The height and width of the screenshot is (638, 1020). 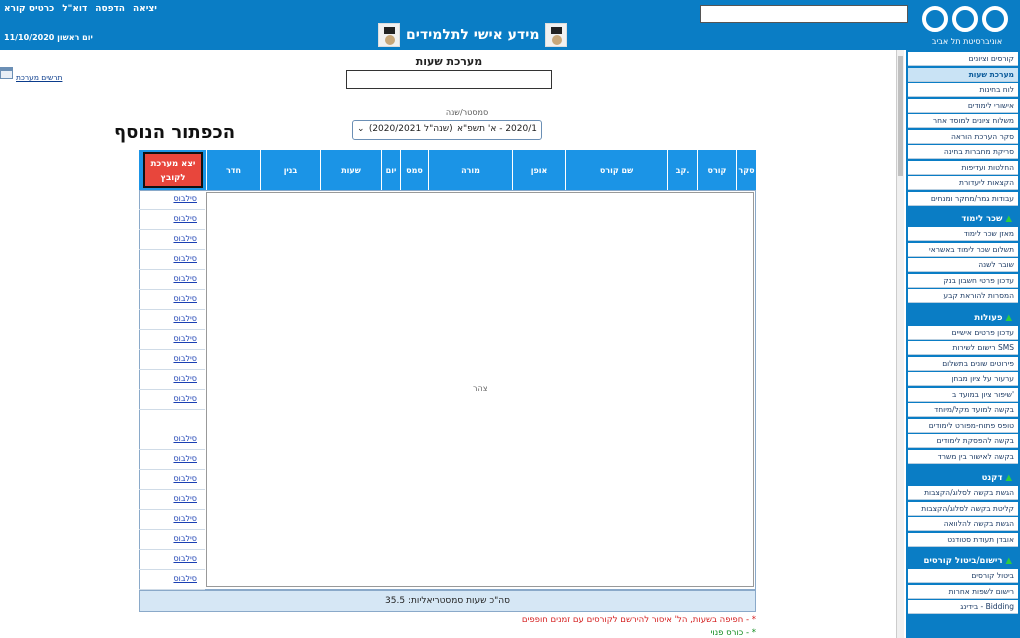 What do you see at coordinates (963, 379) in the screenshot?
I see `sidebar-item: ערעור על ציון מבחן` at bounding box center [963, 379].